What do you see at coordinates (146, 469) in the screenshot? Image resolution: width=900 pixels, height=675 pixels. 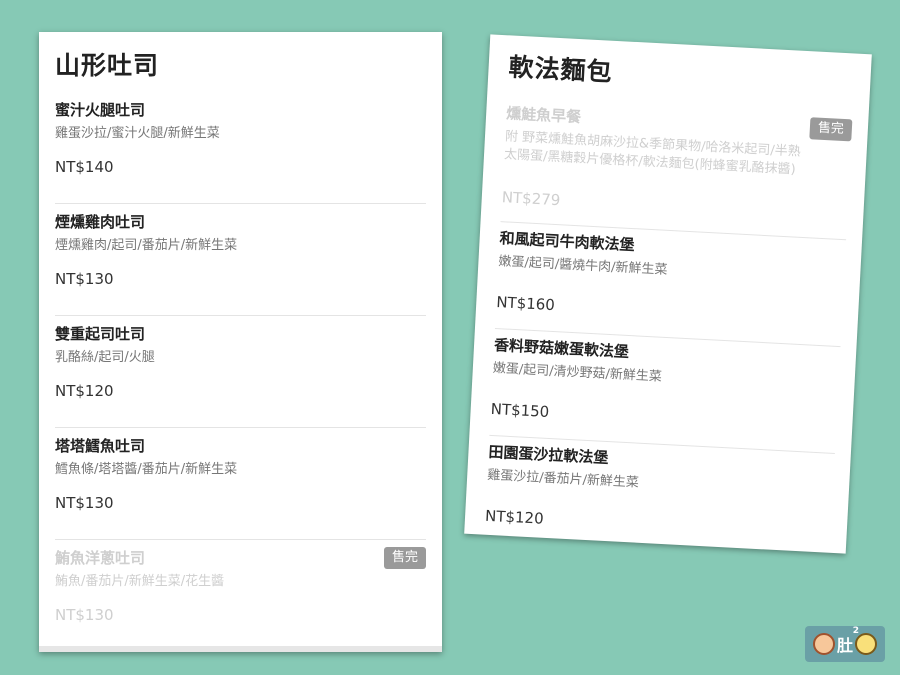 I see `item-description: 鱈魚條/塔塔醬/番茄片/新鮮生菜` at bounding box center [146, 469].